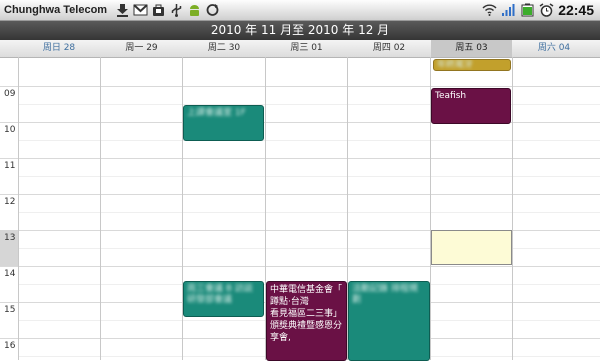 The width and height of the screenshot is (600, 361). What do you see at coordinates (216, 113) in the screenshot?
I see `event-title: 上課會議室 1F` at bounding box center [216, 113].